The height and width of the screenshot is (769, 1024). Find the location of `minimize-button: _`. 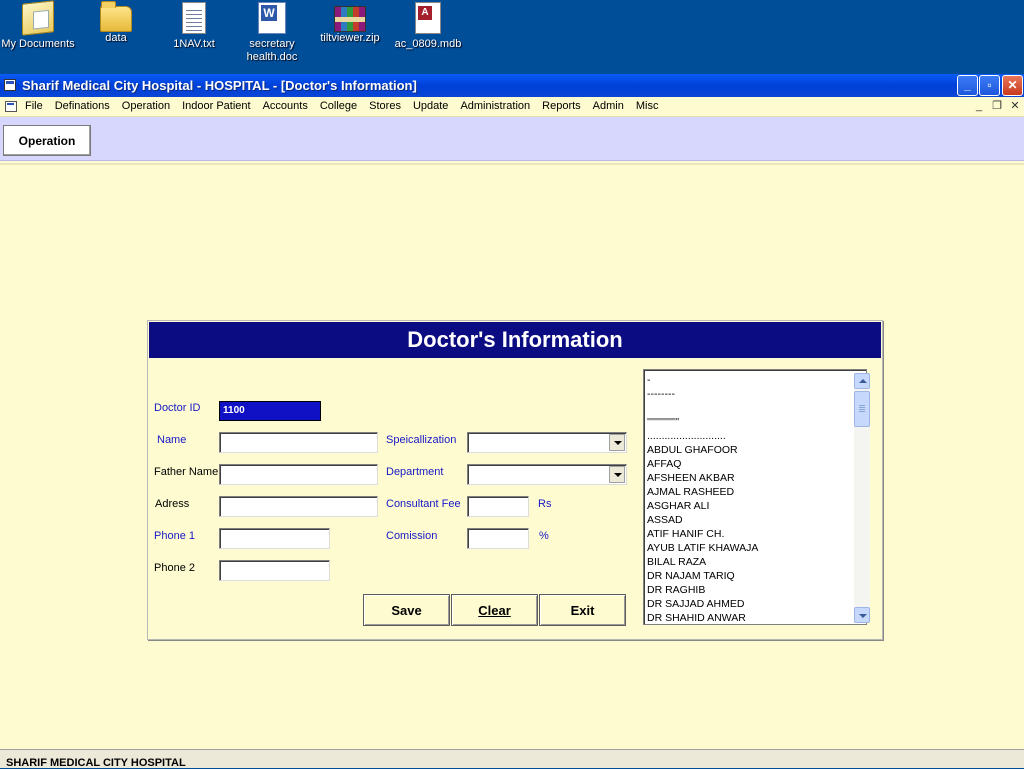

minimize-button: _ is located at coordinates (967, 85).